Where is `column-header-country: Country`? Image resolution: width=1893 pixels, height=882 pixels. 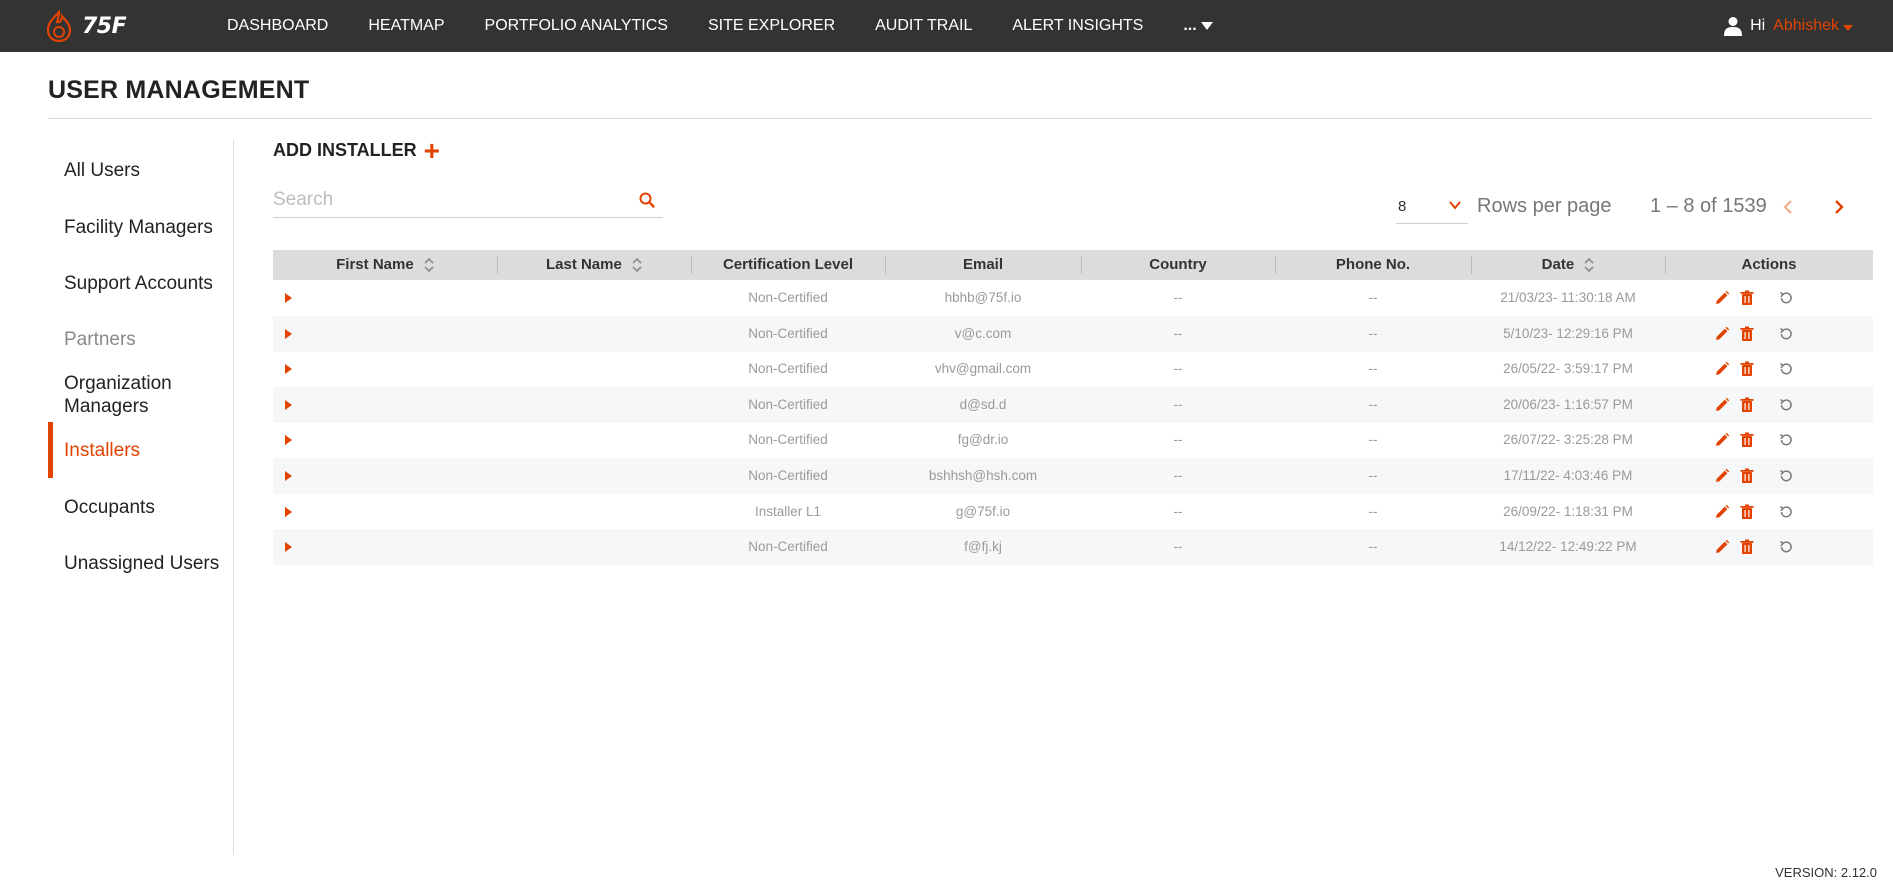 column-header-country: Country is located at coordinates (1178, 264).